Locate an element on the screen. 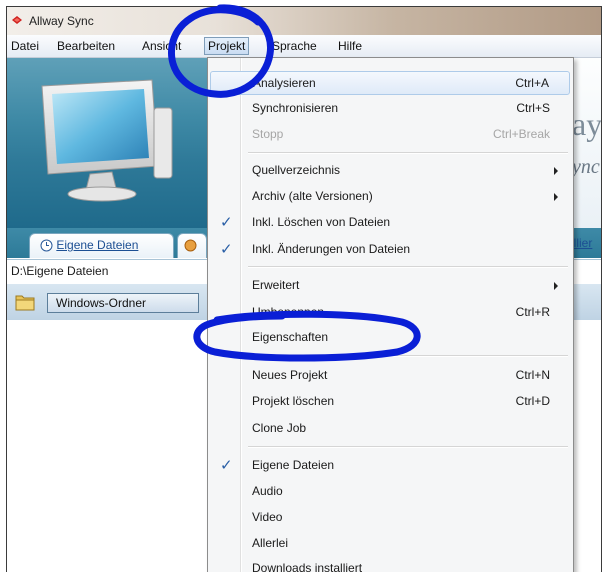  menu-item-project-audio: Audio is located at coordinates (390, 492).